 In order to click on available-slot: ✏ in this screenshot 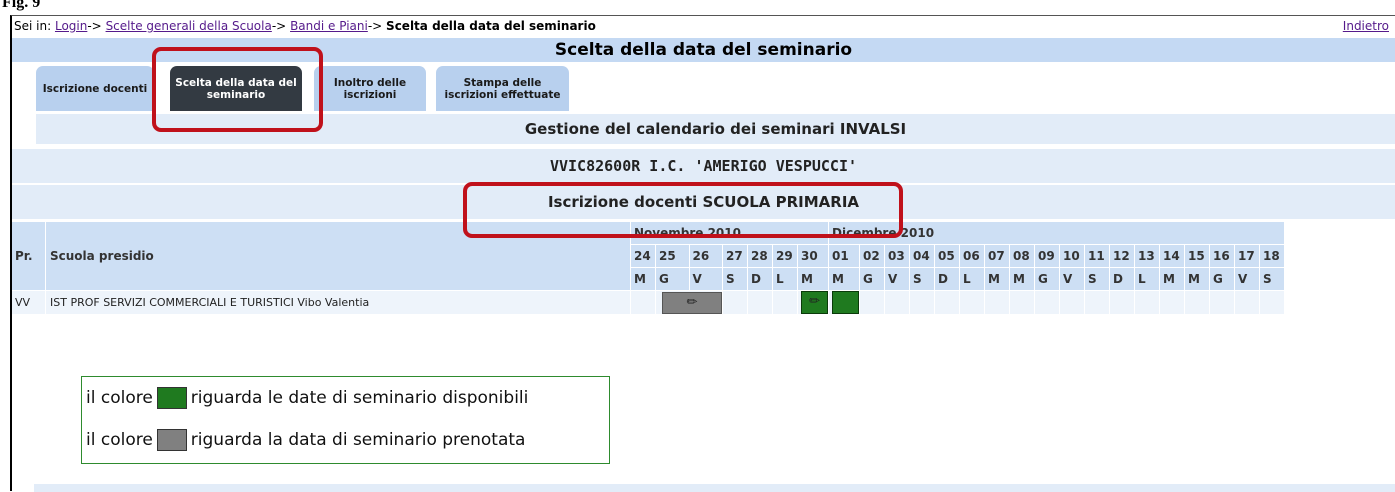, I will do `click(814, 302)`.